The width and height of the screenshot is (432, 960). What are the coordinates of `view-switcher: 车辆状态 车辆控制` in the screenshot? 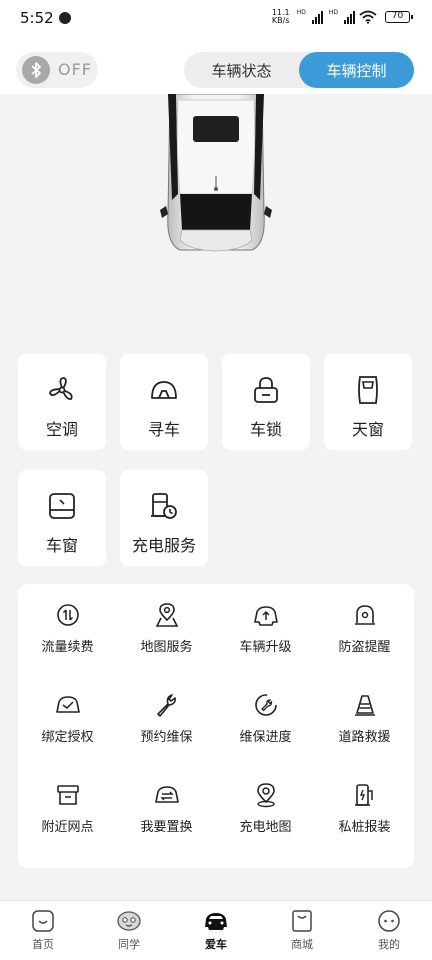 It's located at (299, 70).